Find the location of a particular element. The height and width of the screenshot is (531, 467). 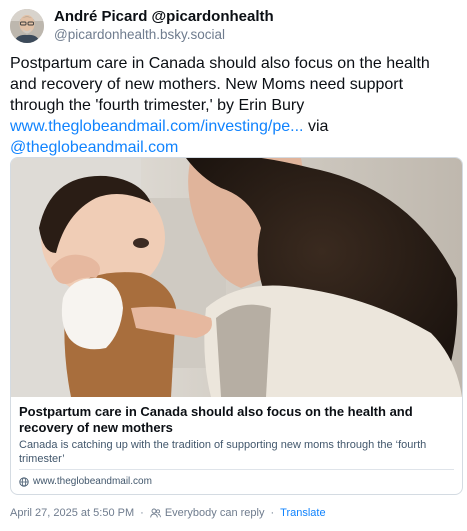

translate-button: Translate is located at coordinates (302, 513).